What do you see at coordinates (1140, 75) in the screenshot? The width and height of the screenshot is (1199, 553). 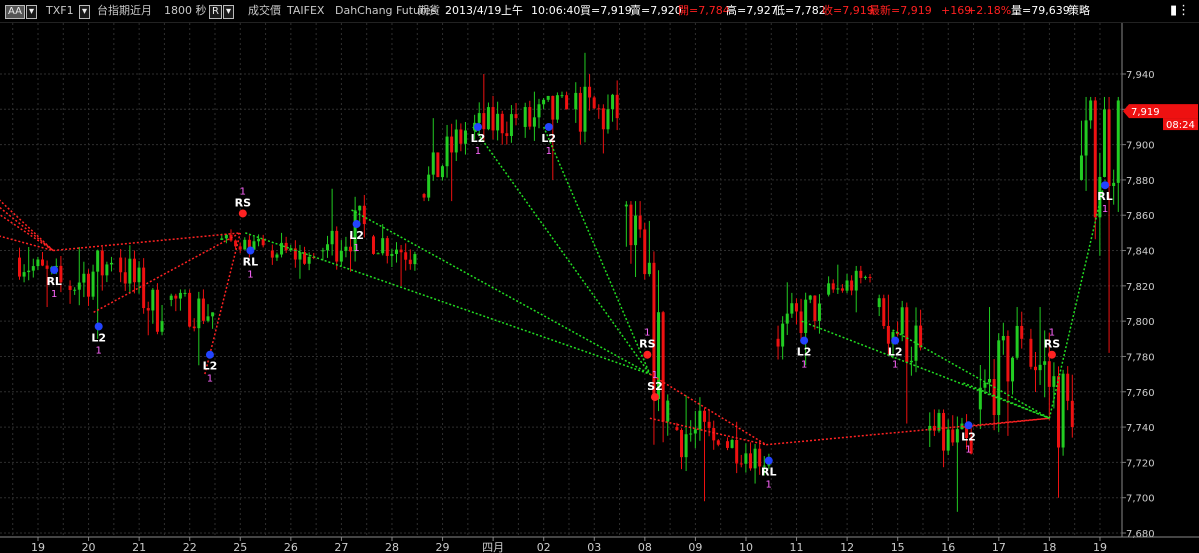 I see `y-tick-label: 7,940` at bounding box center [1140, 75].